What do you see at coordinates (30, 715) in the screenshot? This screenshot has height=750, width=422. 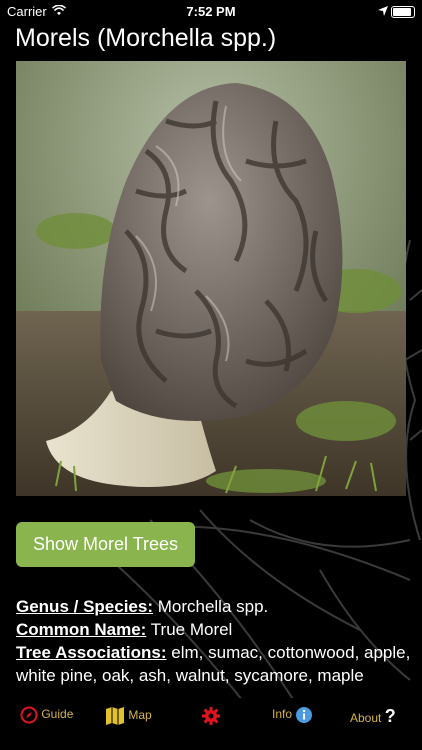 I see `compass-icon` at bounding box center [30, 715].